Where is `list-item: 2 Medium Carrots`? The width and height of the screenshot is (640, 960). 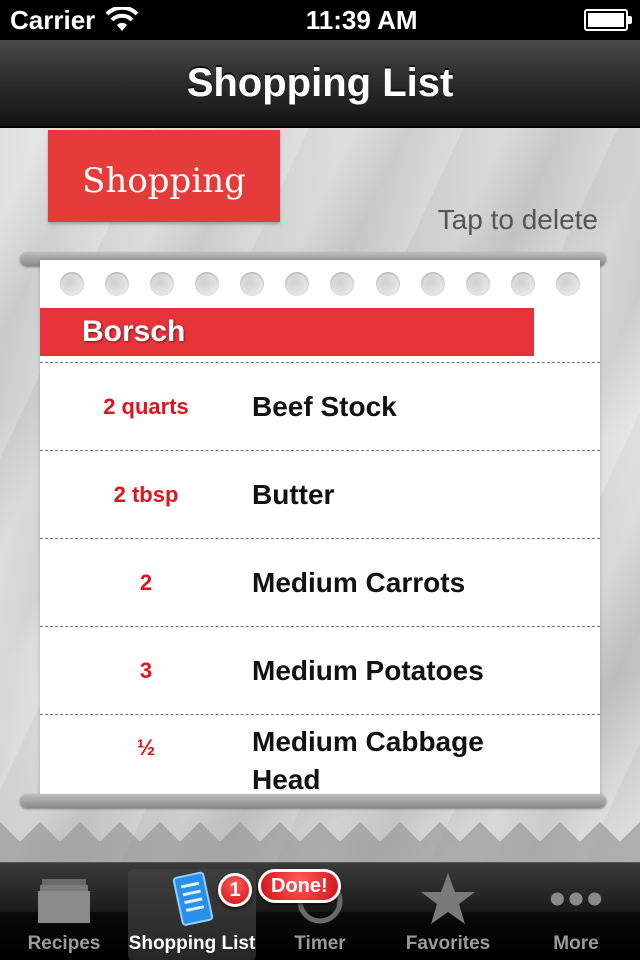 list-item: 2 Medium Carrots is located at coordinates (320, 583).